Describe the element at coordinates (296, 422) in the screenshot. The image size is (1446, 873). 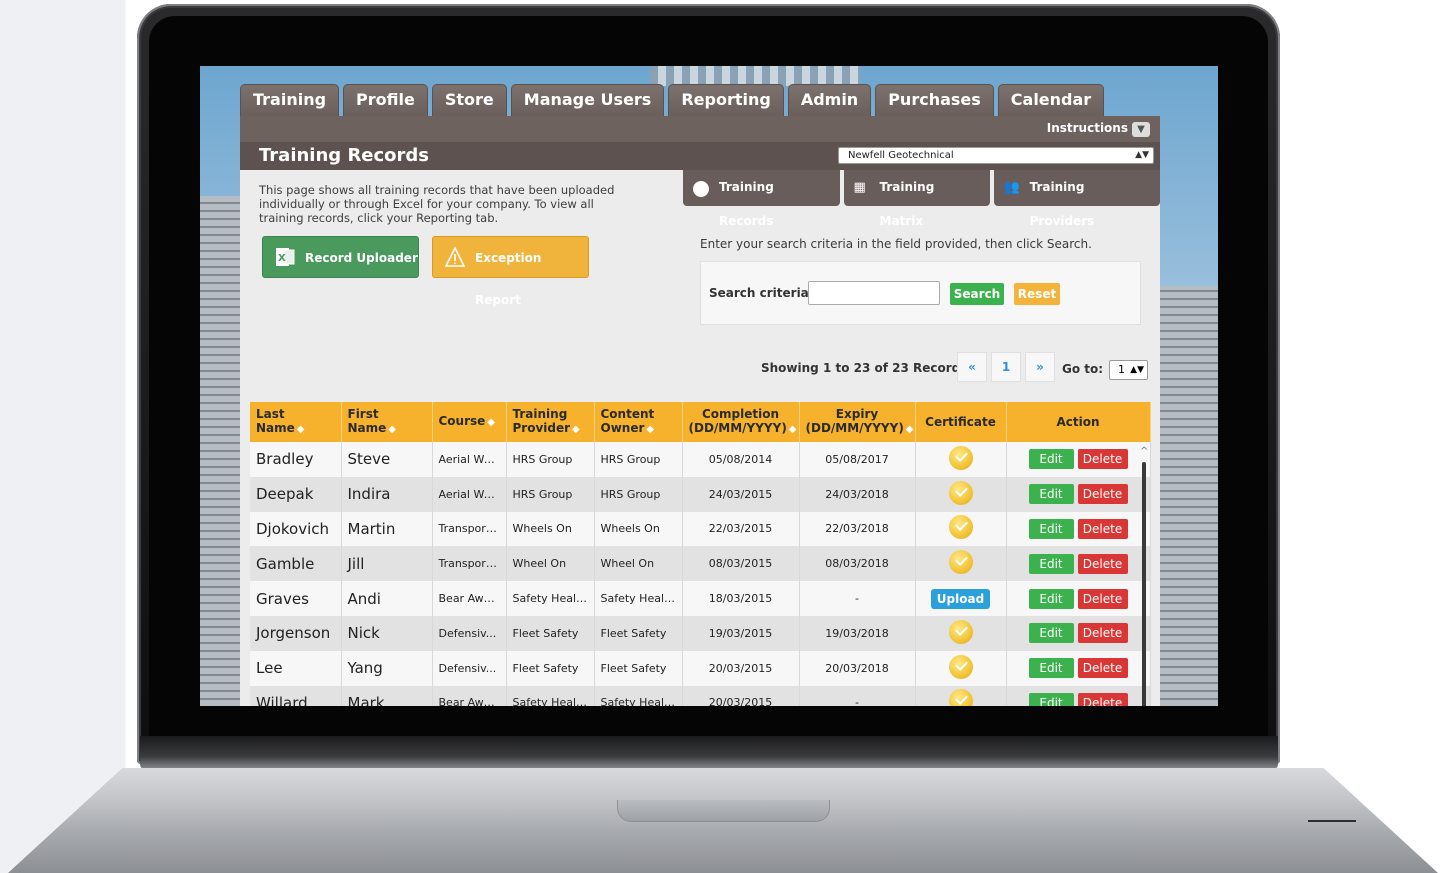
I see `column-header-last: Last Name ◆` at that location.